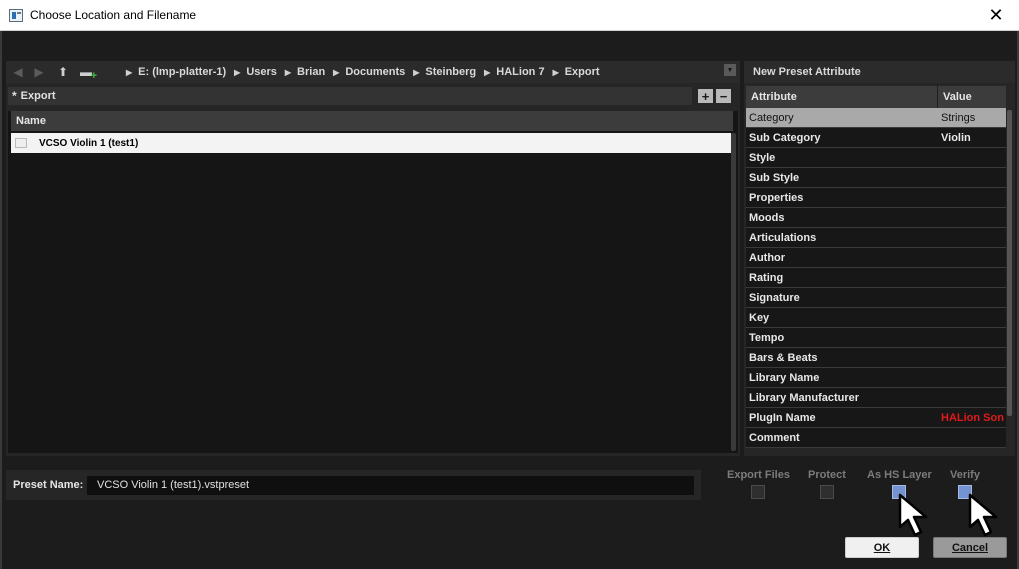 The image size is (1019, 569). What do you see at coordinates (899, 475) in the screenshot?
I see `option-label: As HS Layer` at bounding box center [899, 475].